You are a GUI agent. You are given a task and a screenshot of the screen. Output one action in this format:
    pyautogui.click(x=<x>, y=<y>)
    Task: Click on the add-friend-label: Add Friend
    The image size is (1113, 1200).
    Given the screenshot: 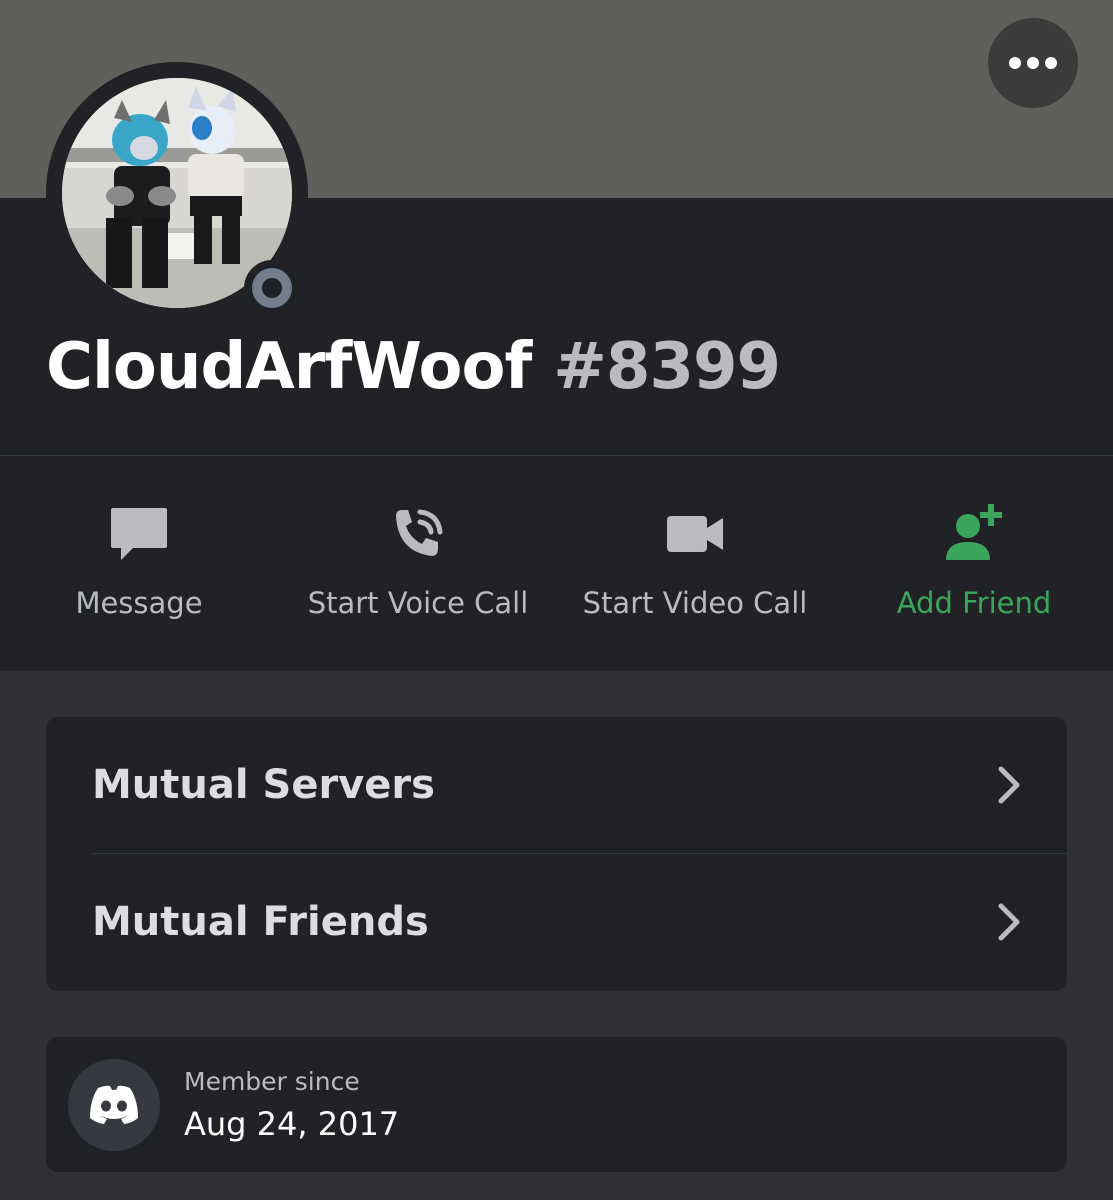 What is the action you would take?
    pyautogui.click(x=974, y=603)
    